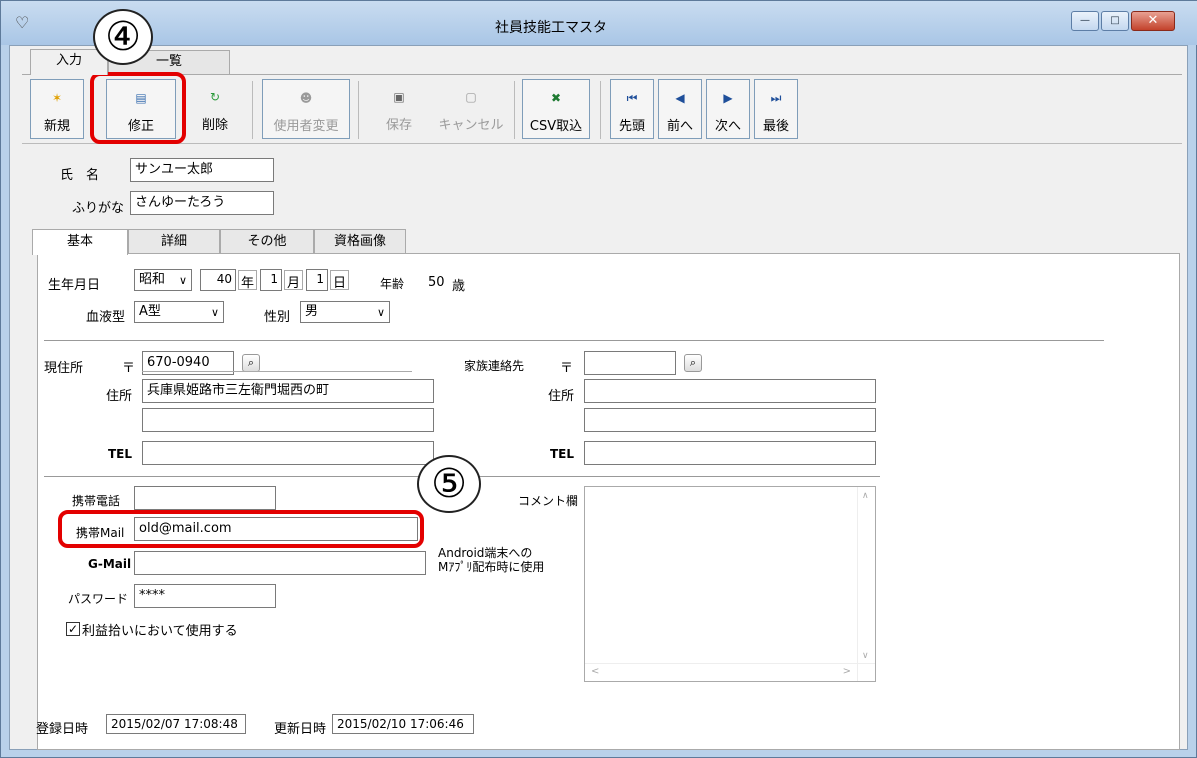 This screenshot has height=758, width=1197. What do you see at coordinates (215, 97) in the screenshot?
I see `delete-icon: ↻` at bounding box center [215, 97].